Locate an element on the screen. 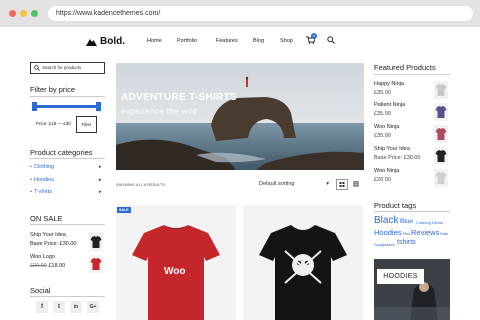 Image resolution: width=480 pixels, height=320 pixels. category-clothing: Clothing is located at coordinates (42, 167).